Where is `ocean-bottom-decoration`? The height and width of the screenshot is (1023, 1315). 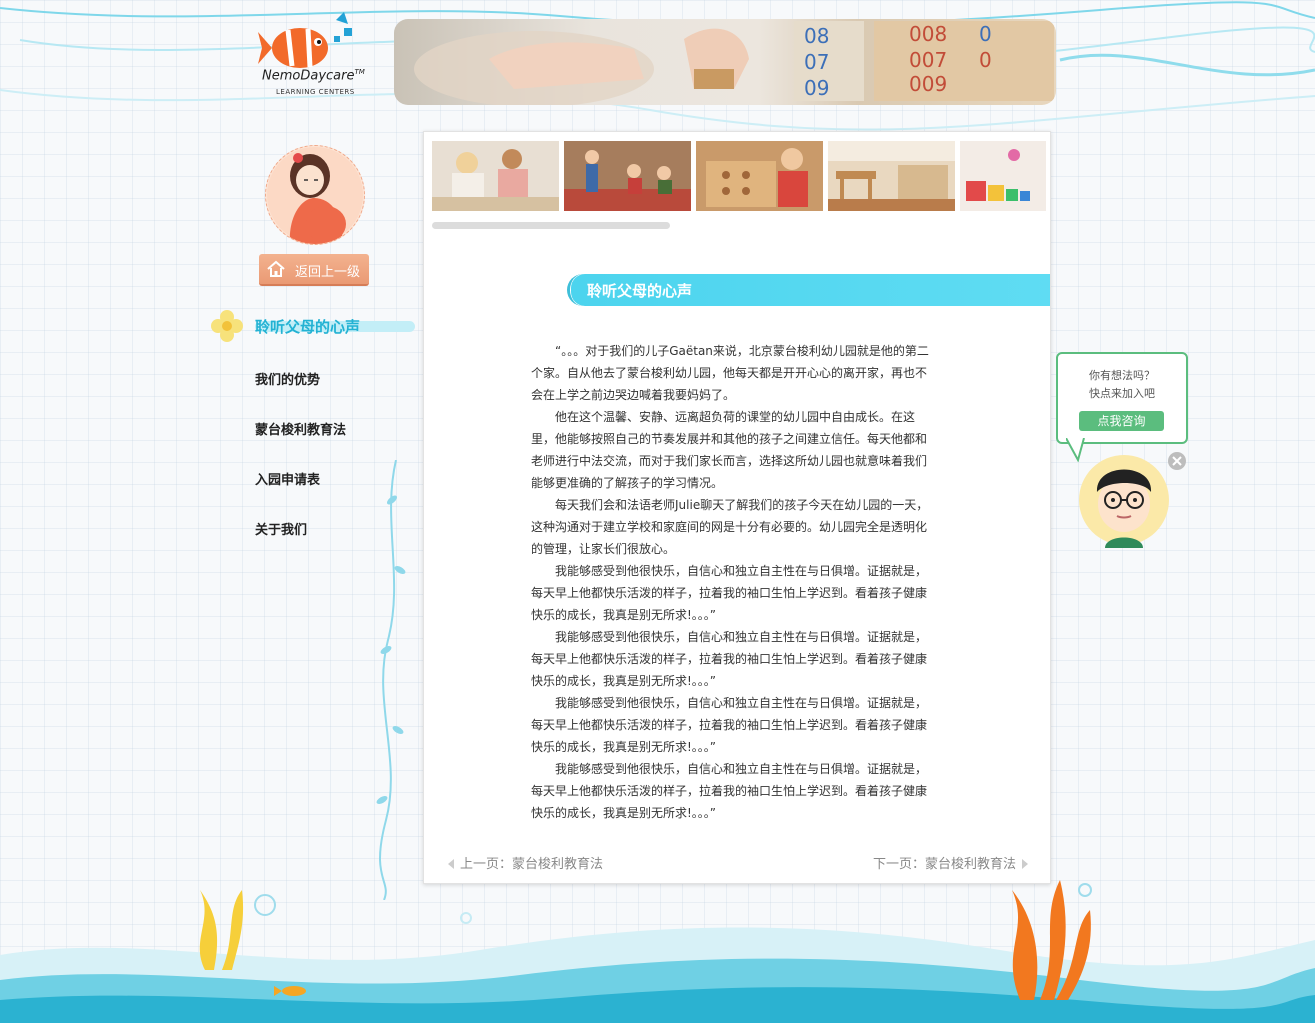
ocean-bottom-decoration is located at coordinates (657, 951).